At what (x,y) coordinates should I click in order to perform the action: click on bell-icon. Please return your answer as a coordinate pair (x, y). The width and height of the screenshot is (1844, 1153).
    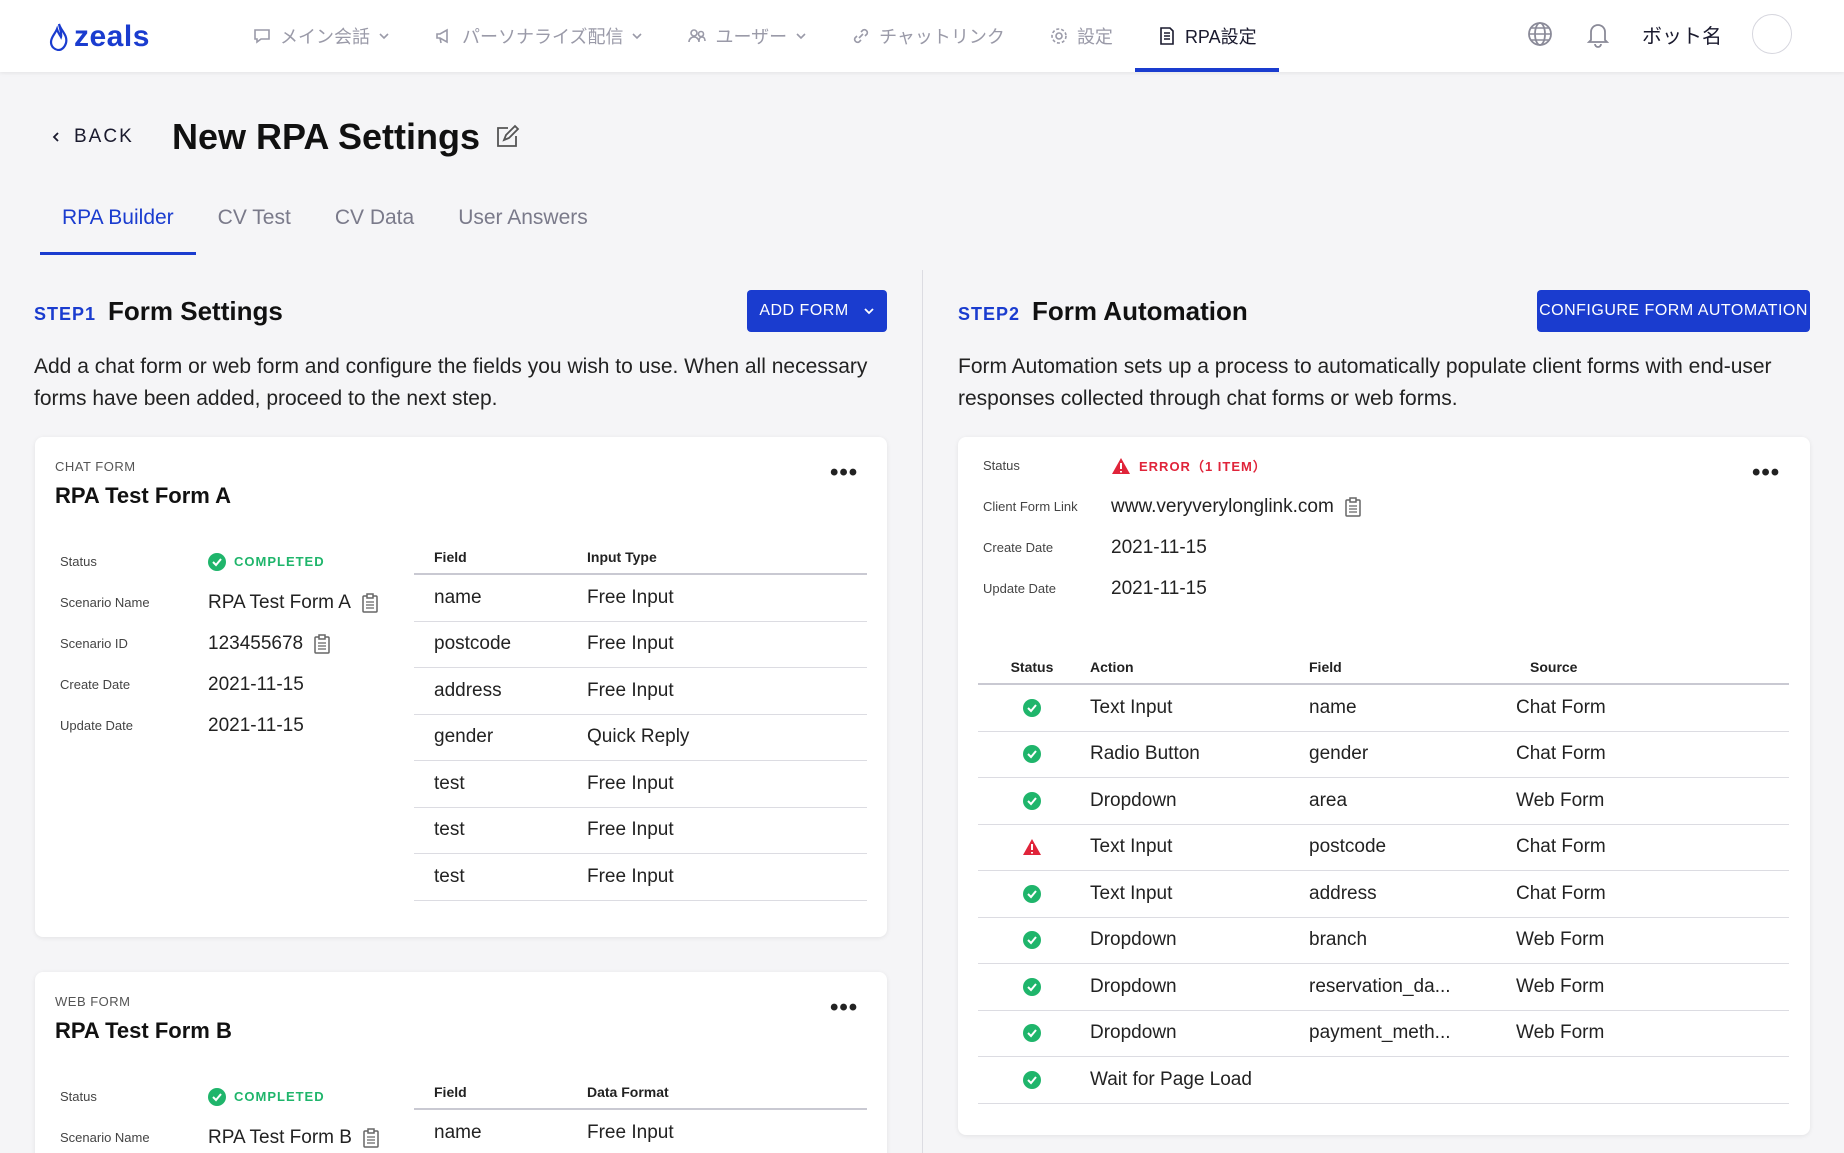
    Looking at the image, I should click on (1598, 34).